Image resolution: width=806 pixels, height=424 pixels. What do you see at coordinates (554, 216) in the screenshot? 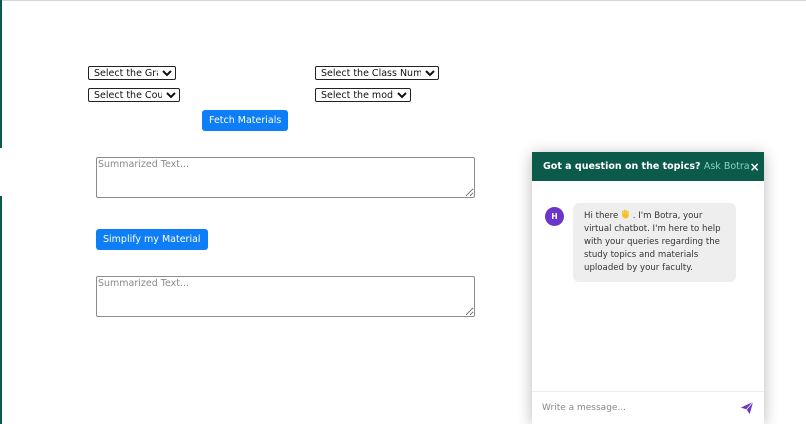
I see `bot-avatar: H` at bounding box center [554, 216].